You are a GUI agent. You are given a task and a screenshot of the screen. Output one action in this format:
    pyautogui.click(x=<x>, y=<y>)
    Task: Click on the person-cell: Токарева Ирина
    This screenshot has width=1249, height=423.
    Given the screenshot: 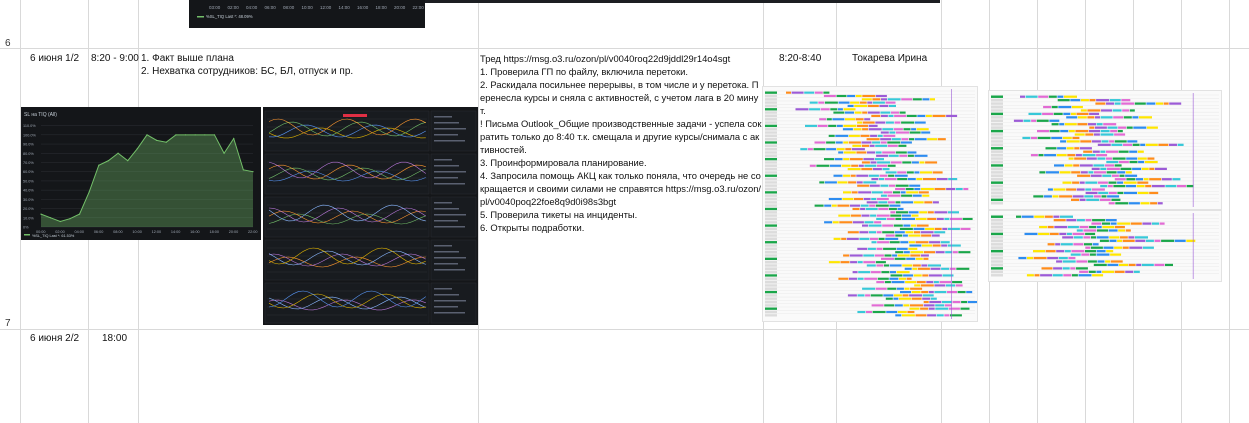 What is the action you would take?
    pyautogui.click(x=889, y=58)
    